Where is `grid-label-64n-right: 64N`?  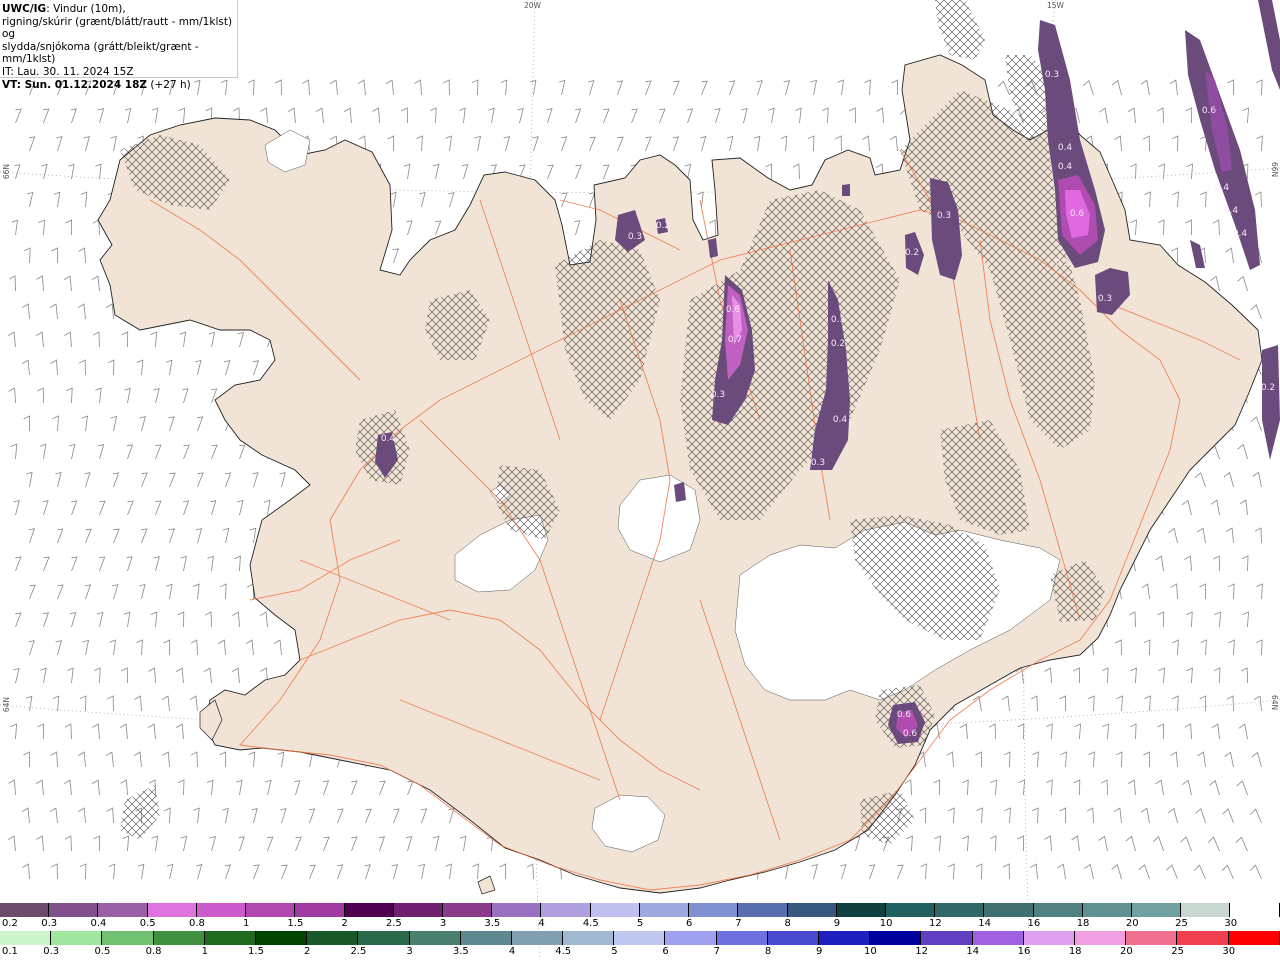
grid-label-64n-right: 64N is located at coordinates (1274, 703).